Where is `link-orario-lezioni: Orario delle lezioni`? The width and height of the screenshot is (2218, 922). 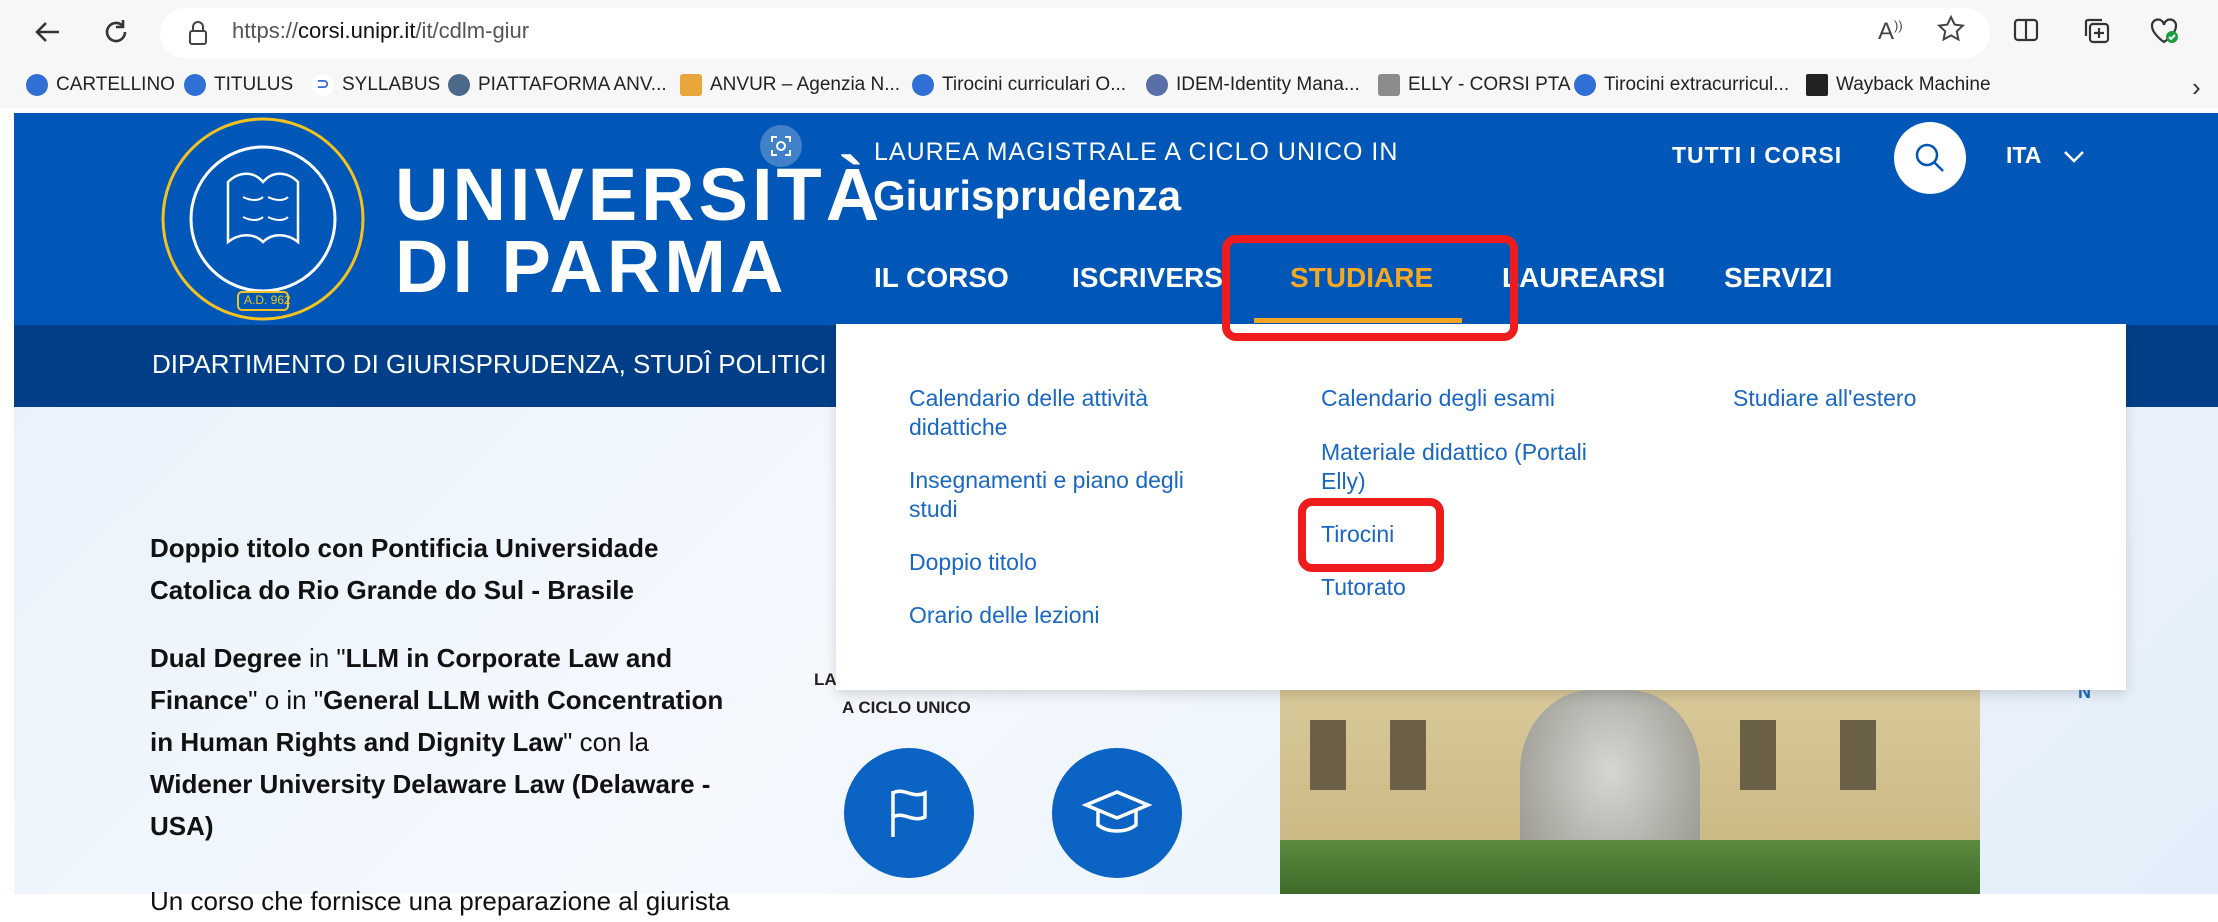
link-orario-lezioni: Orario delle lezioni is located at coordinates (1004, 615).